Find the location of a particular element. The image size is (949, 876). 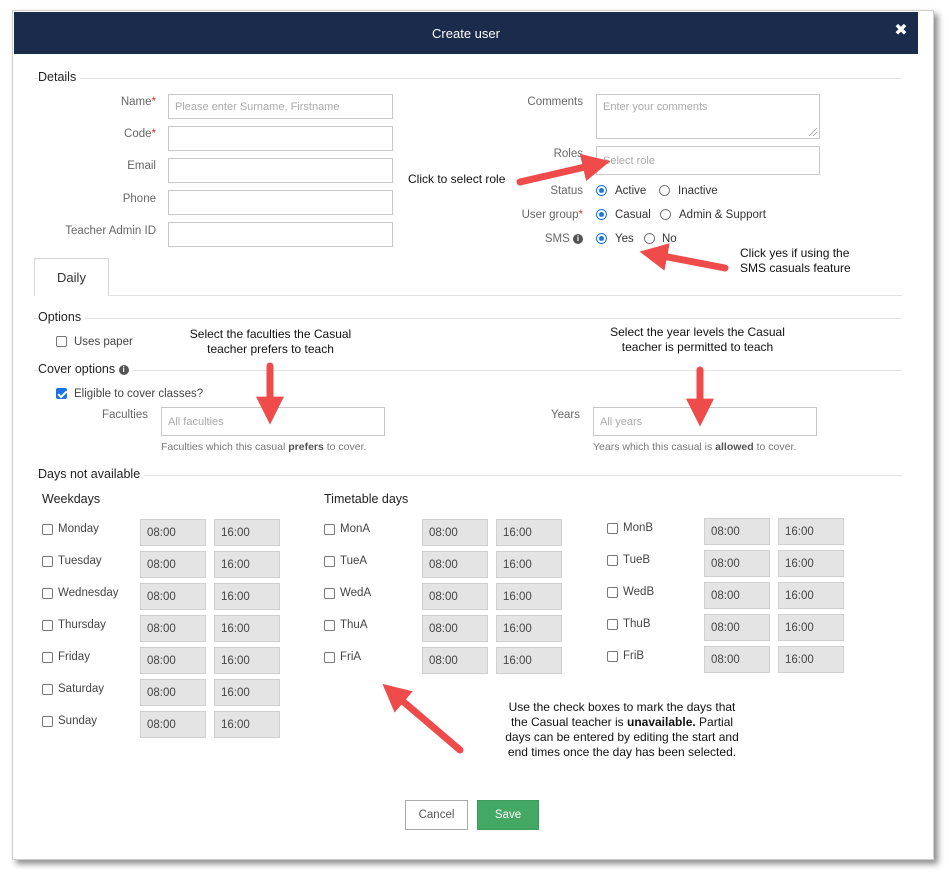

phone-input is located at coordinates (280, 202).